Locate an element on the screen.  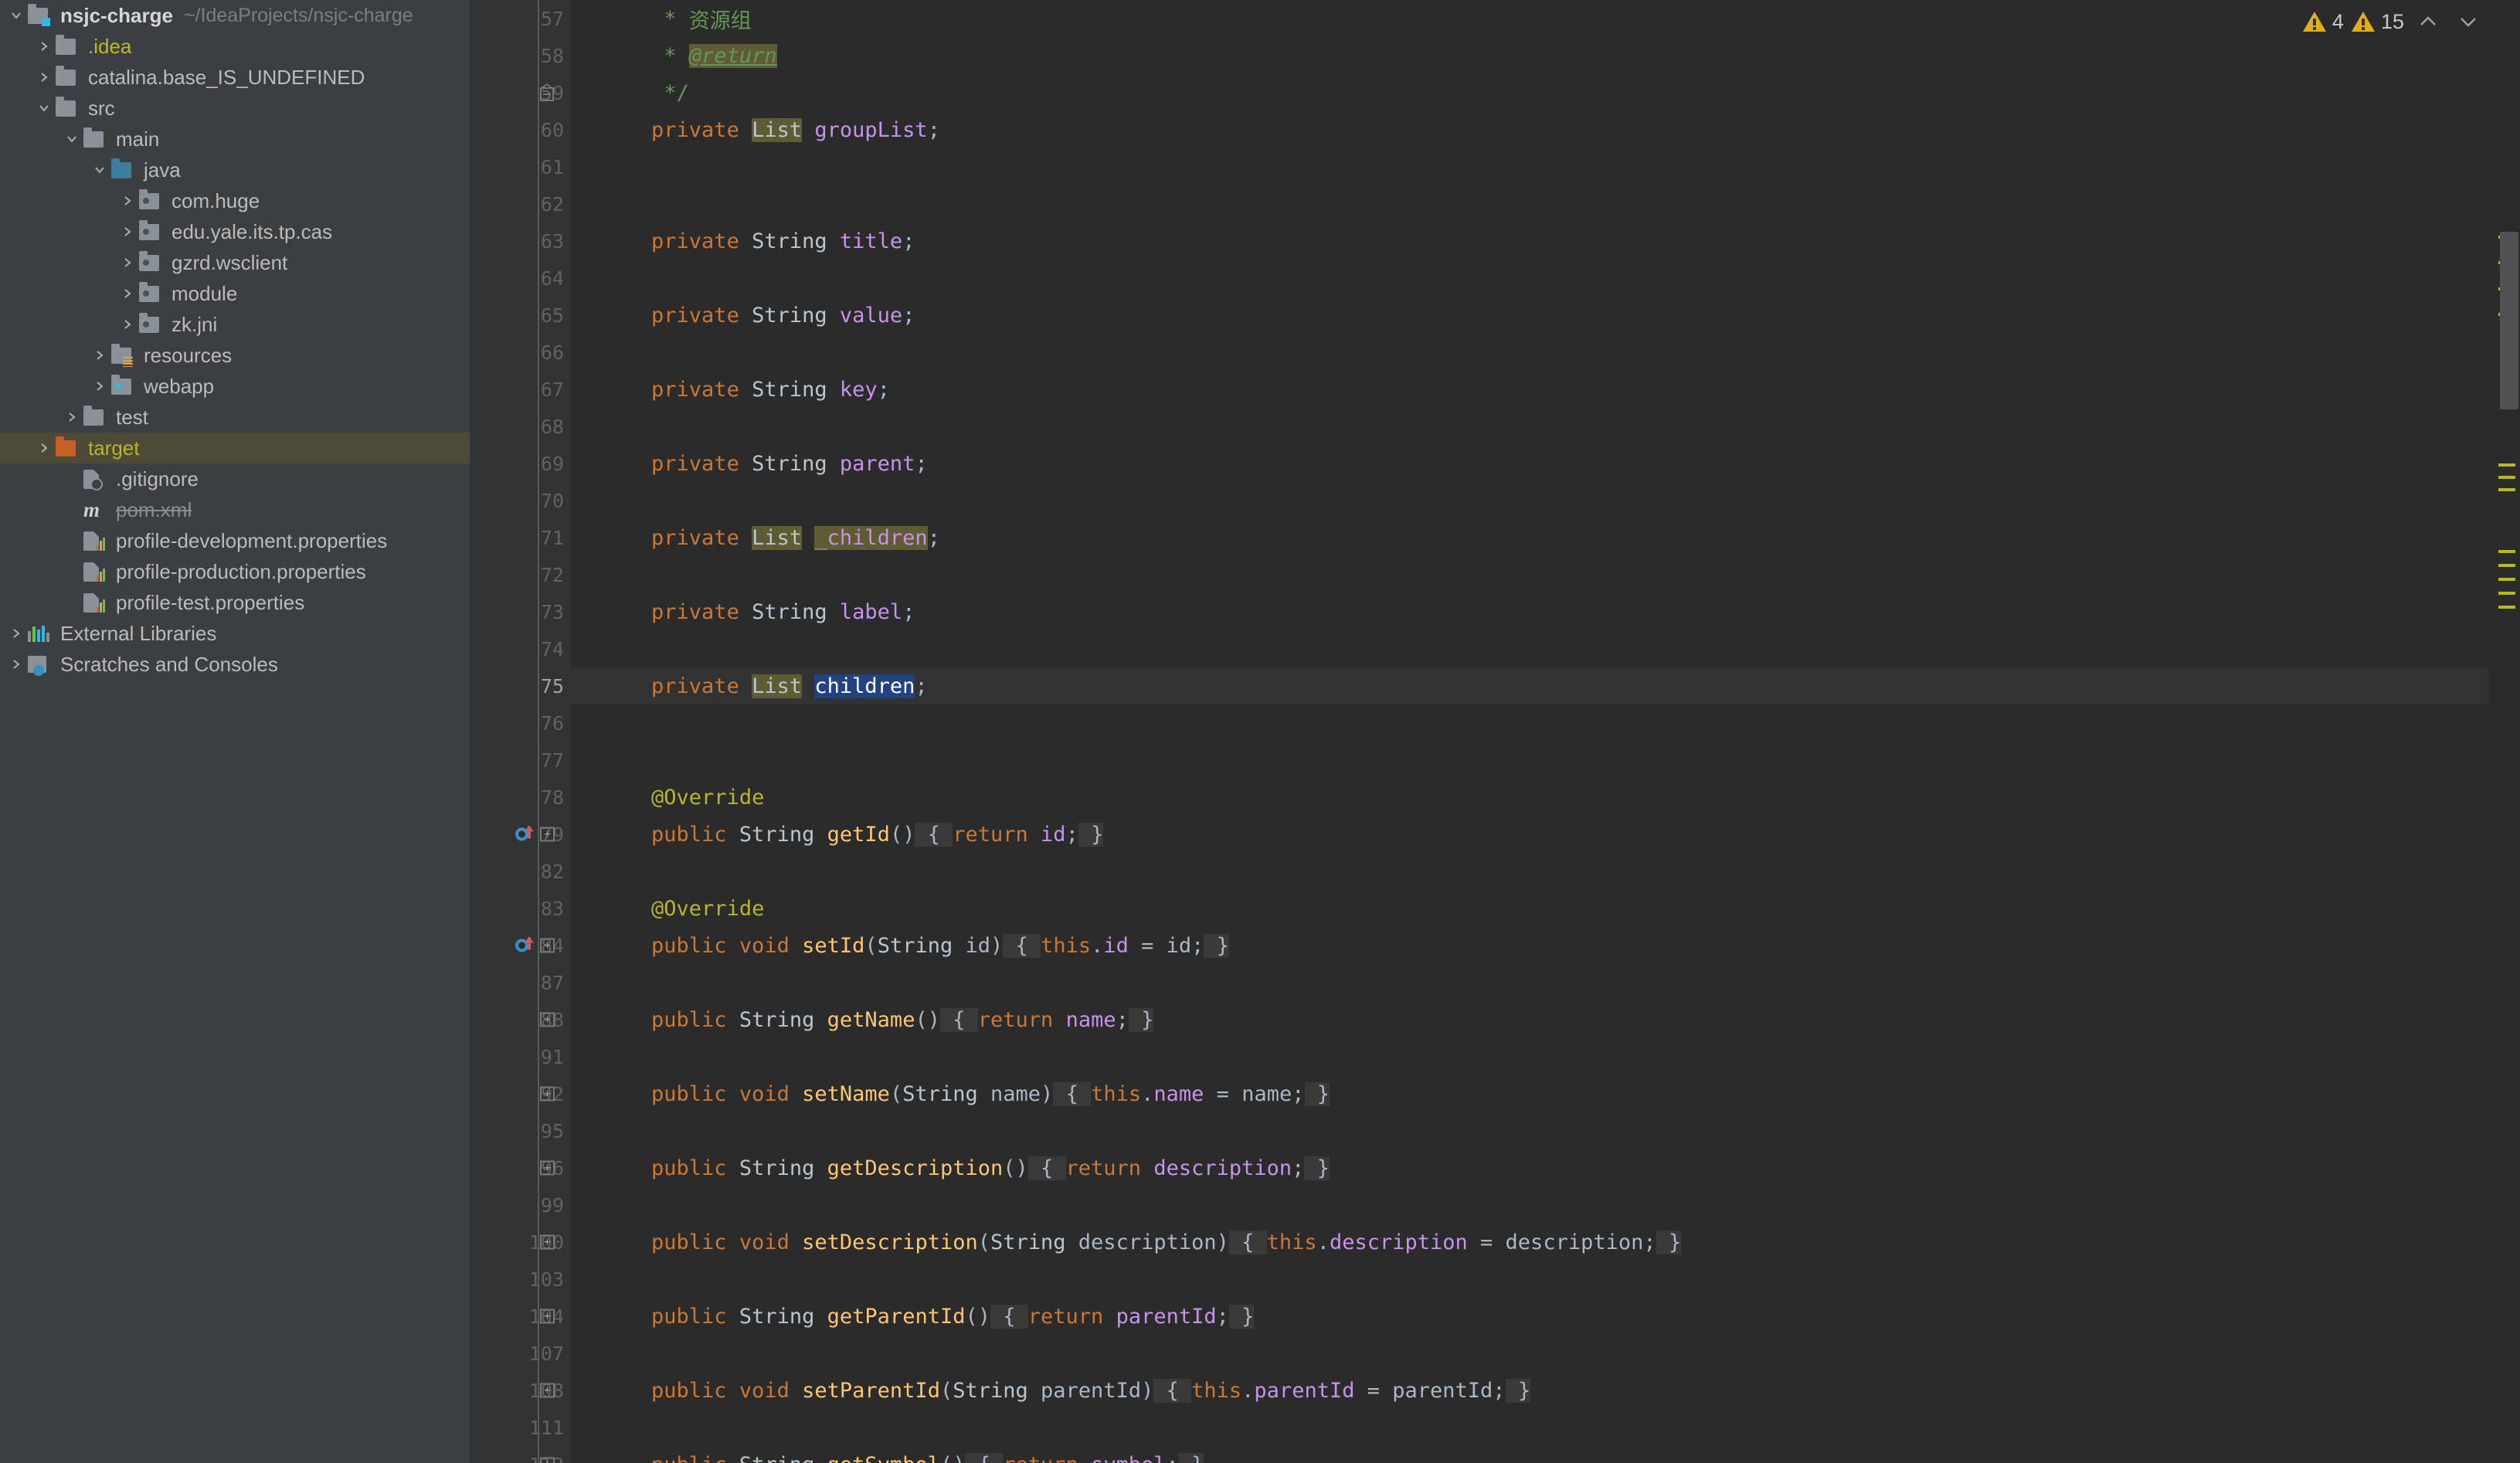
gutter-line-103: 103 is located at coordinates (520, 1279).